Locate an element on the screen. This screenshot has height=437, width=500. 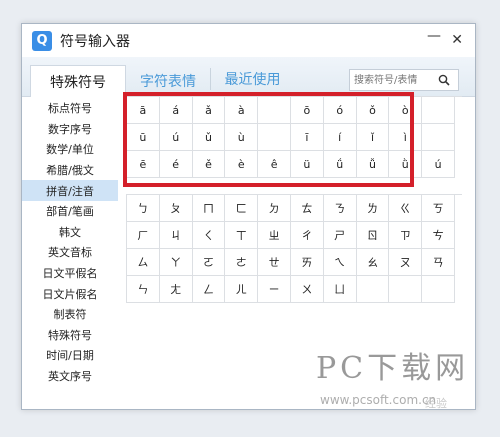
symbol-cell: ǘ is located at coordinates (340, 164).